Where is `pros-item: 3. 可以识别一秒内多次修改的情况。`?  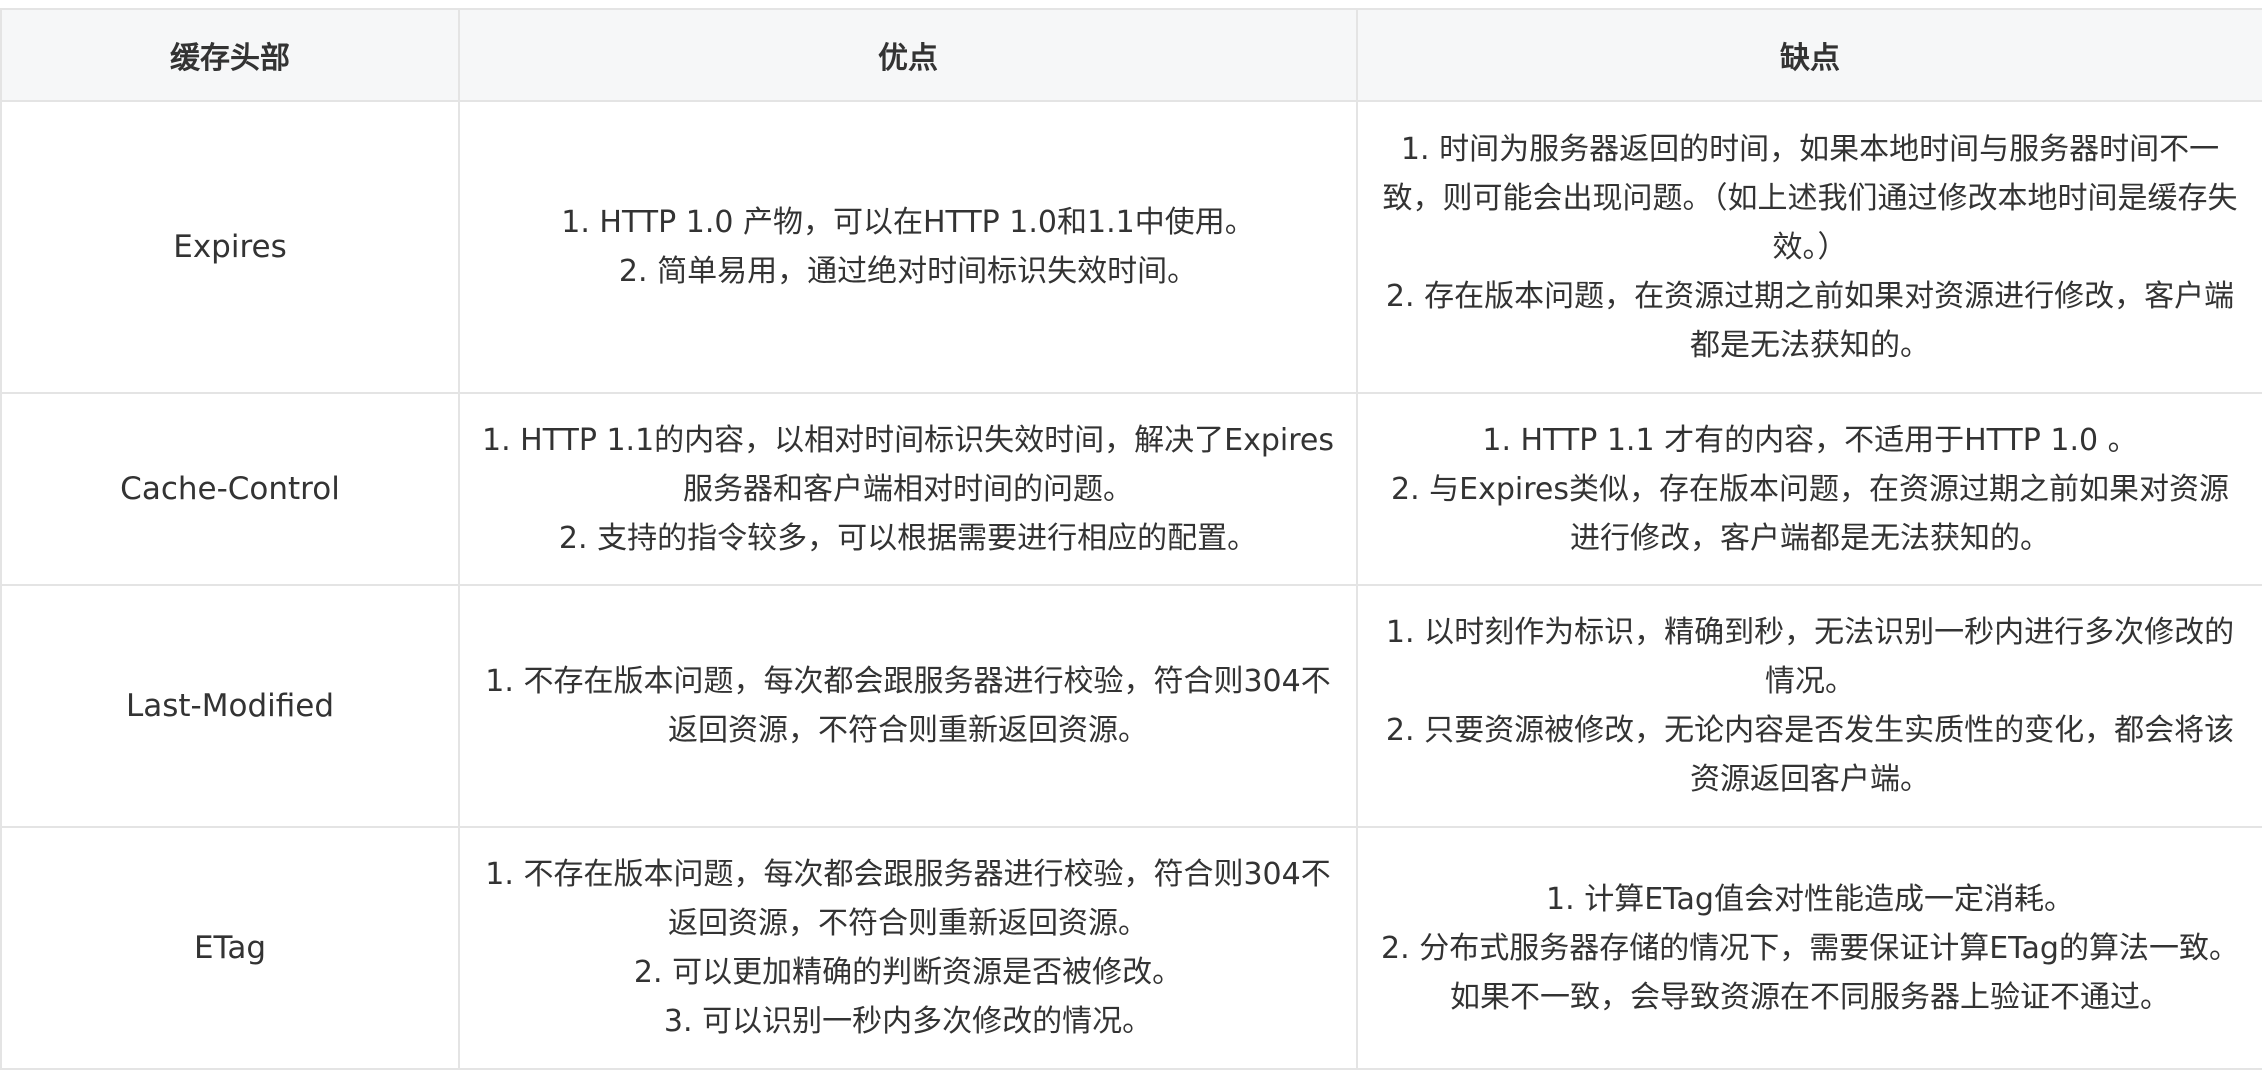
pros-item: 3. 可以识别一秒内多次修改的情况。 is located at coordinates (908, 1021).